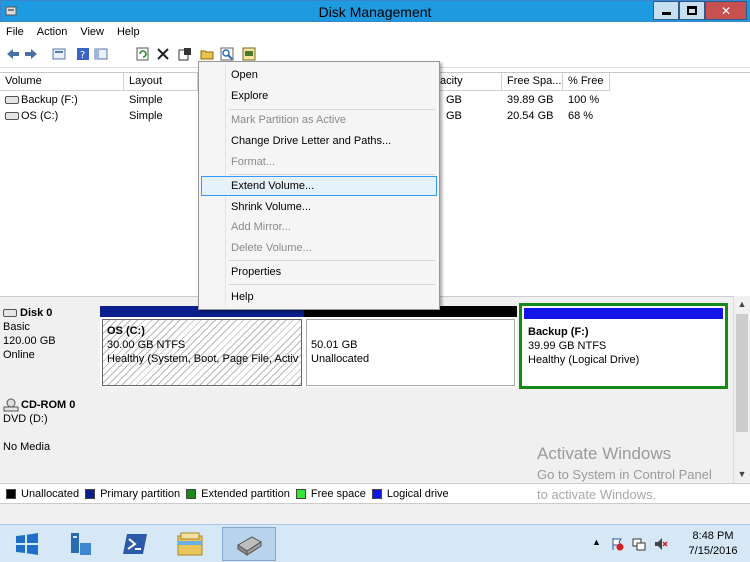 This screenshot has width=750, height=562. I want to click on properties-icon, so click(185, 54).